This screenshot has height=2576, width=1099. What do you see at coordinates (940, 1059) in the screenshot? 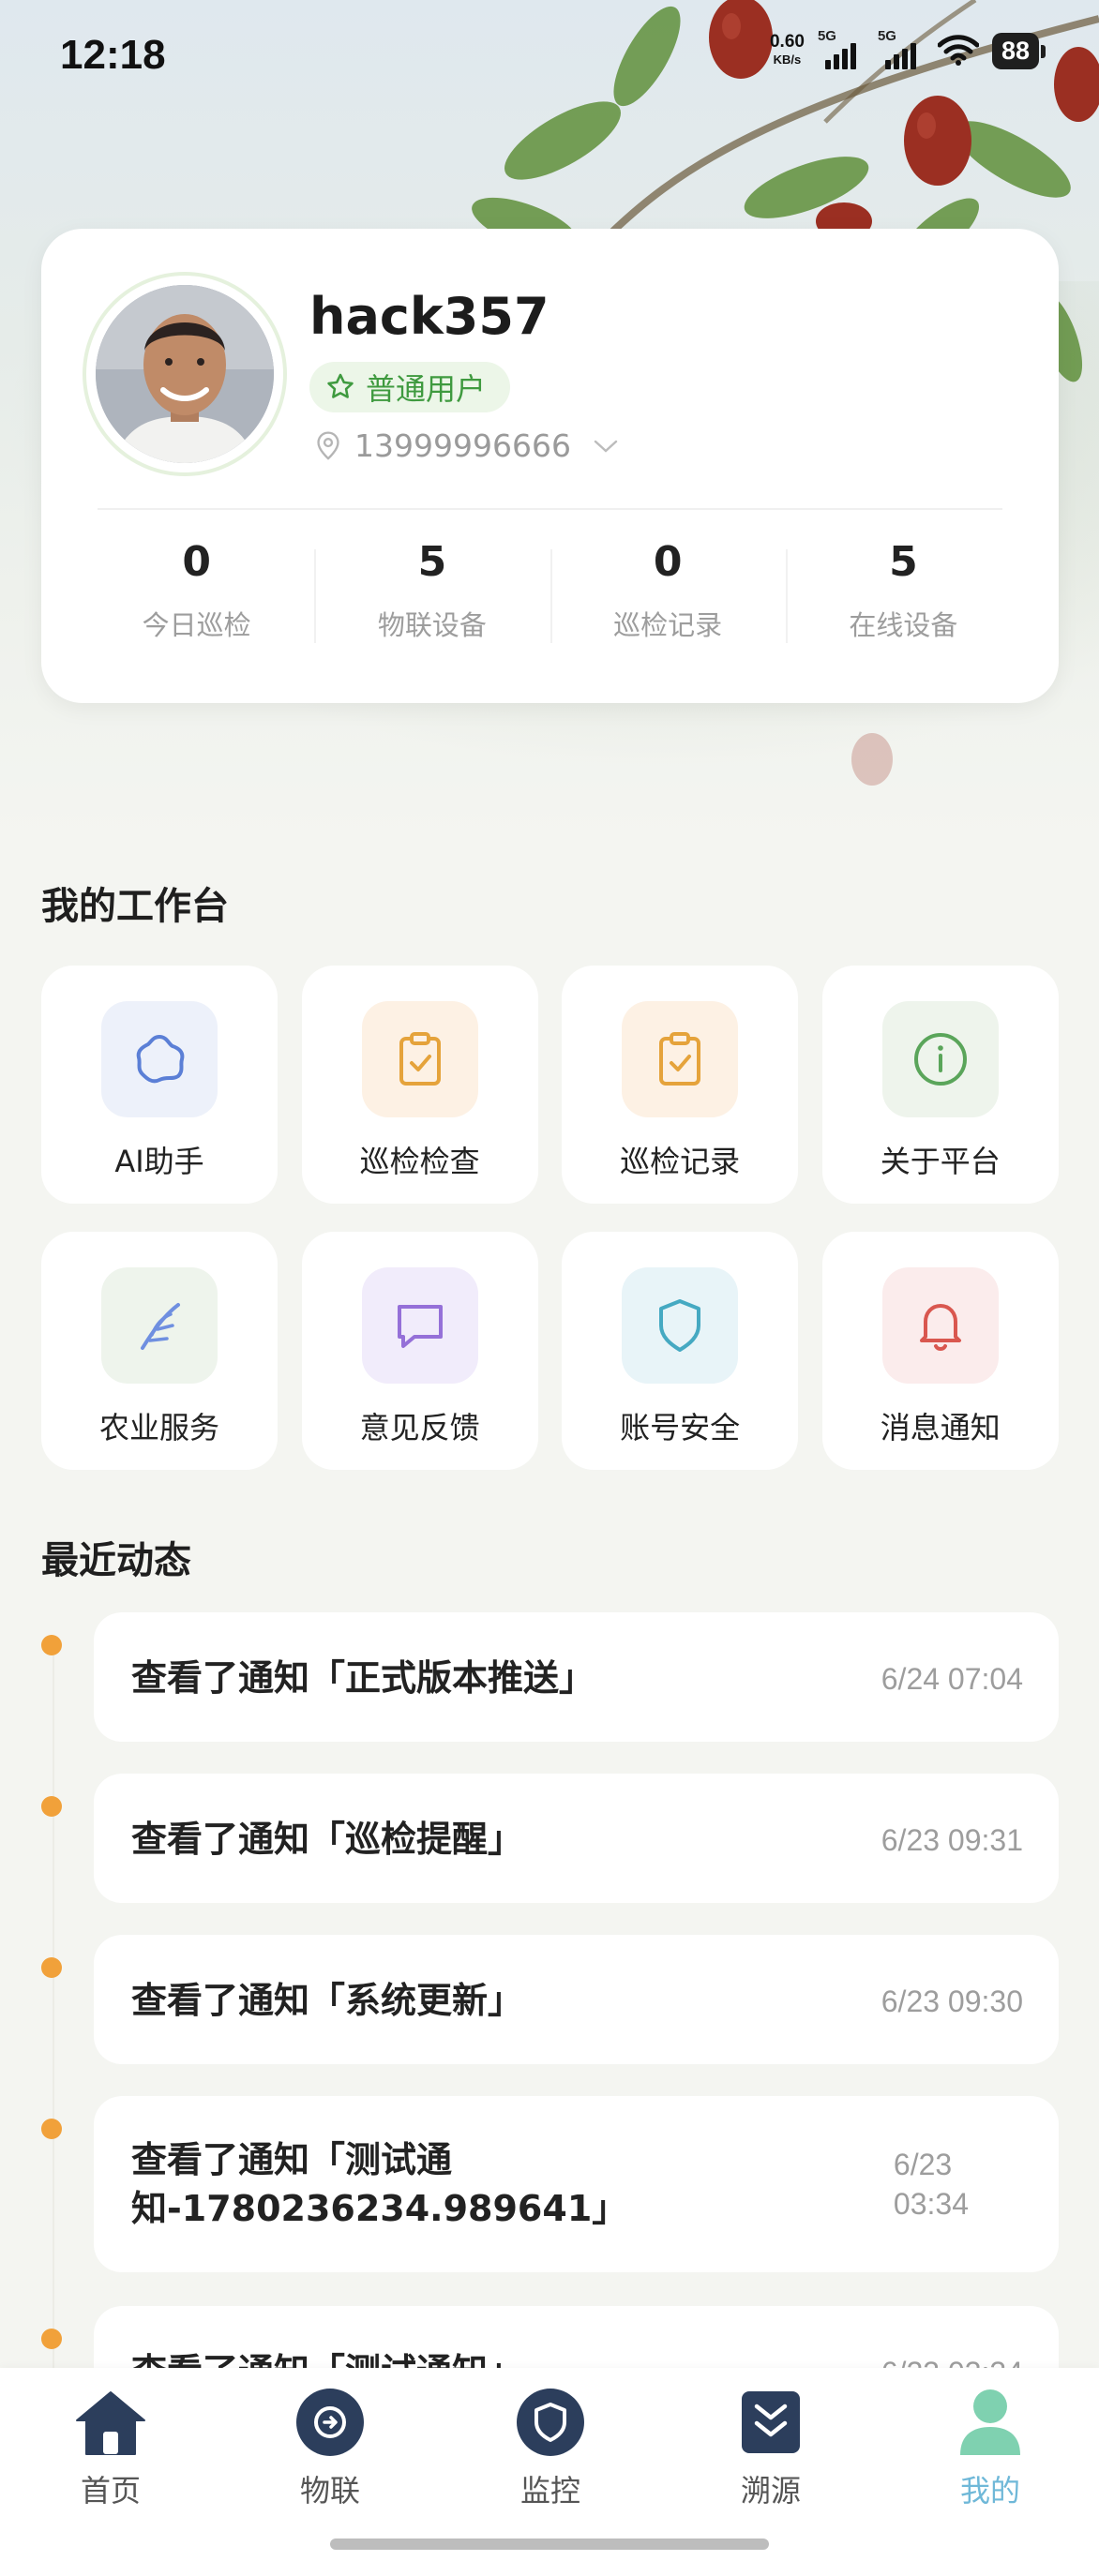
I see `info-icon` at bounding box center [940, 1059].